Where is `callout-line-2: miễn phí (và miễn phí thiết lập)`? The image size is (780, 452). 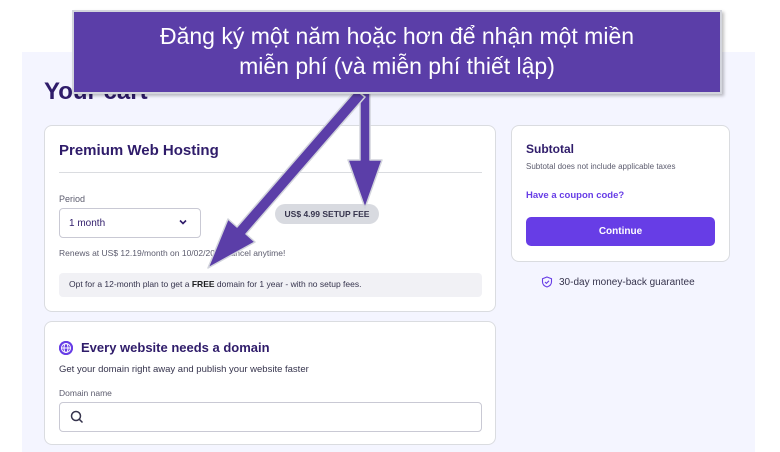 callout-line-2: miễn phí (và miễn phí thiết lập) is located at coordinates (397, 66).